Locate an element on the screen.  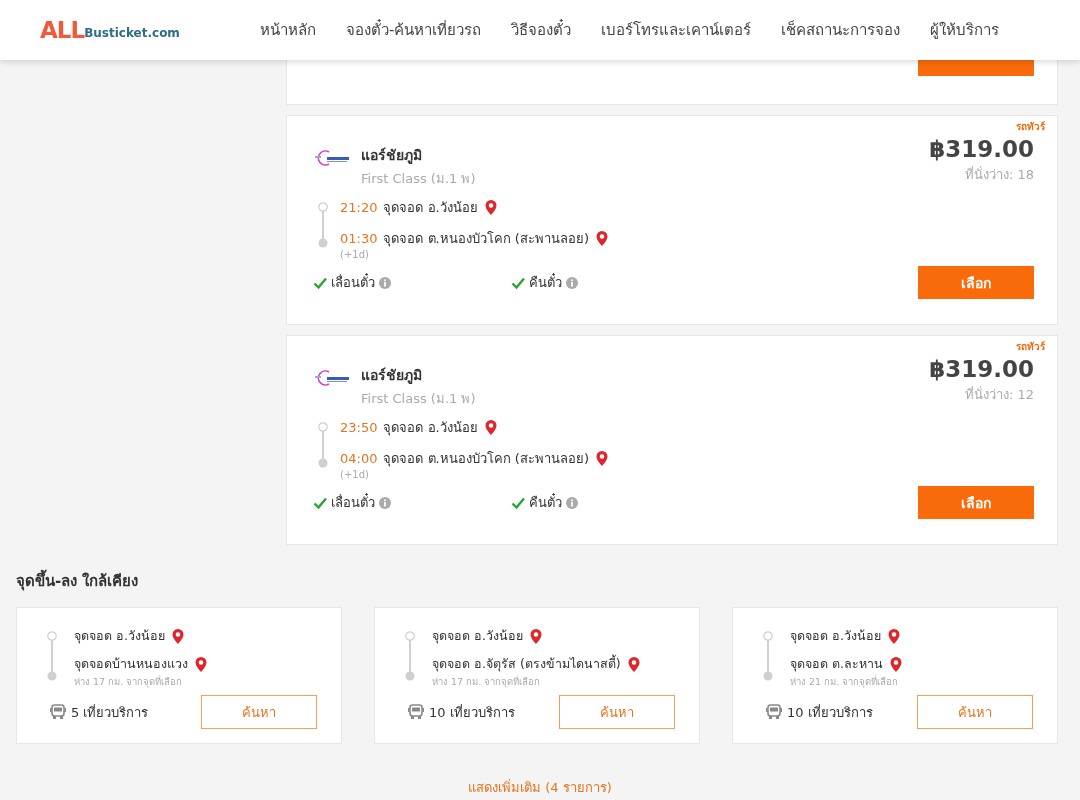
logo-text: Busticket.com is located at coordinates (132, 33).